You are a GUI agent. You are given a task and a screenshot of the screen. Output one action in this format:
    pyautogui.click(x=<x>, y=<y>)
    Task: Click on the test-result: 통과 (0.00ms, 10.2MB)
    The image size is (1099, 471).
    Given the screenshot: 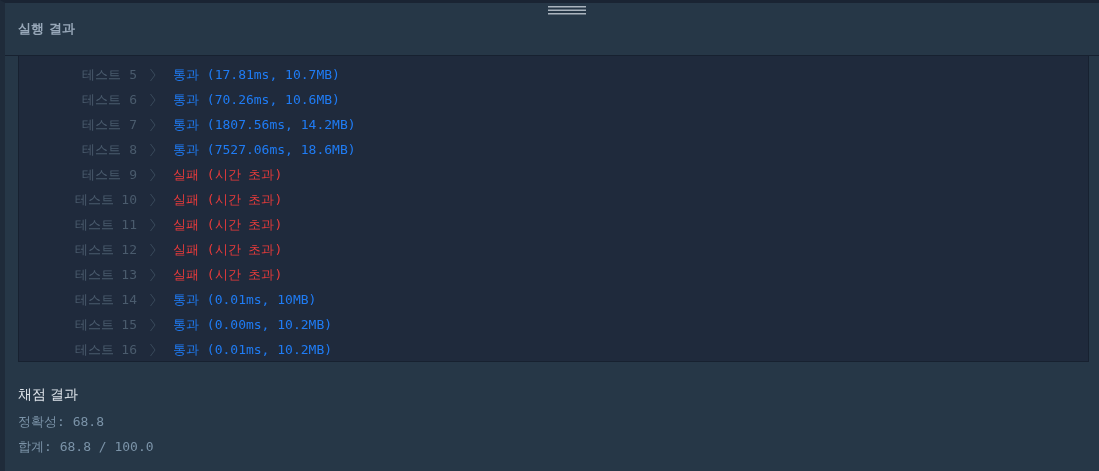 What is the action you would take?
    pyautogui.click(x=253, y=324)
    